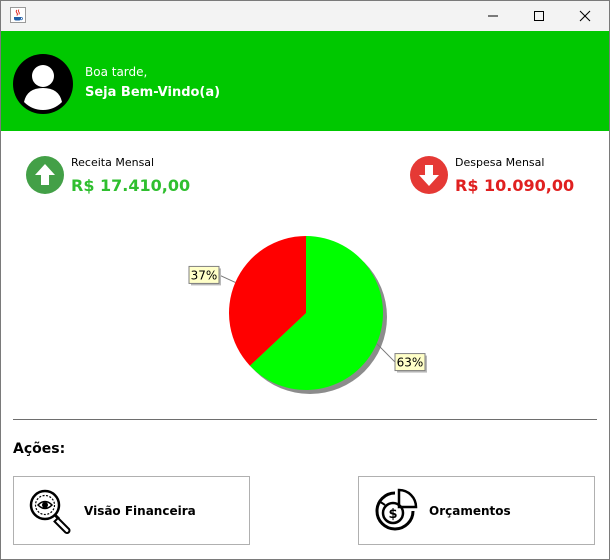 The height and width of the screenshot is (560, 610). Describe the element at coordinates (410, 363) in the screenshot. I see `pie-label-0: 63%` at that location.